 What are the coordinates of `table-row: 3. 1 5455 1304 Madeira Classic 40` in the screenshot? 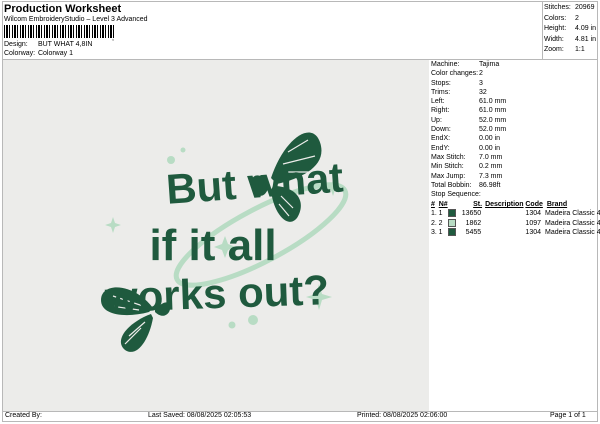 It's located at (515, 233).